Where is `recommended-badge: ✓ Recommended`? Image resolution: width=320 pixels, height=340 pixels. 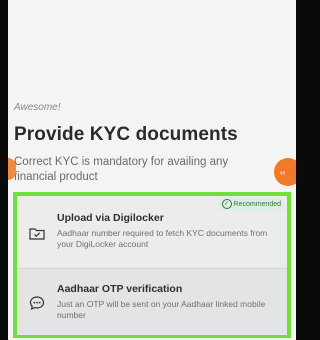
recommended-badge: ✓ Recommended is located at coordinates (251, 204).